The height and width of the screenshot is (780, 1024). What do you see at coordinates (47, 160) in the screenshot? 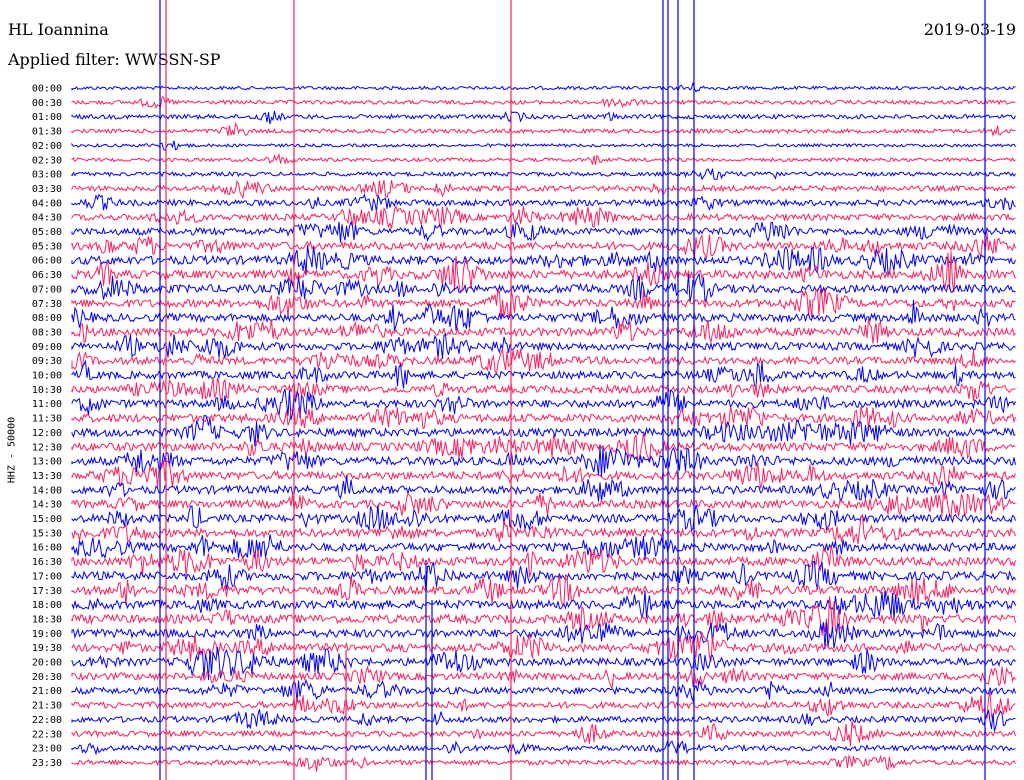
I see `tick-label: 02:30` at bounding box center [47, 160].